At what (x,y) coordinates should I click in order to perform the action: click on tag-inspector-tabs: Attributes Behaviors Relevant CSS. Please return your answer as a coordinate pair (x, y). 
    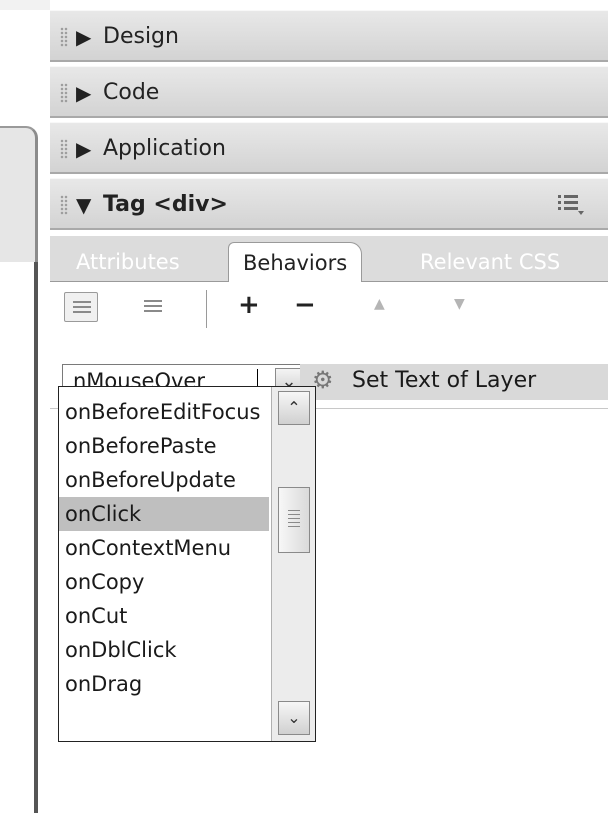
    Looking at the image, I should click on (329, 259).